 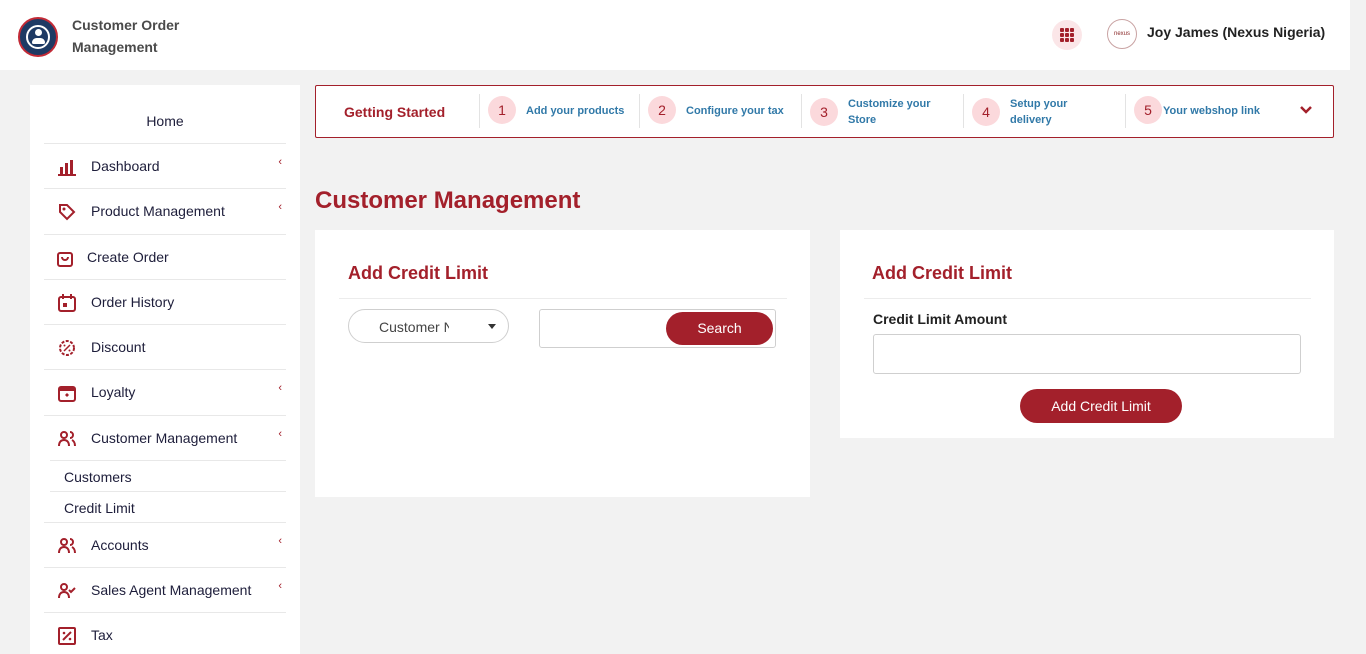 I want to click on step-number: 1, so click(x=502, y=110).